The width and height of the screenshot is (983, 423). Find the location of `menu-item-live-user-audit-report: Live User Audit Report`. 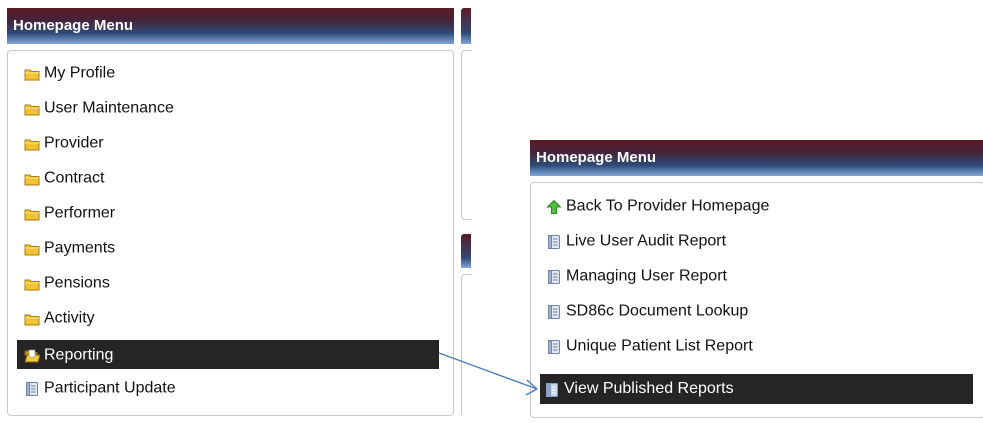

menu-item-live-user-audit-report: Live User Audit Report is located at coordinates (756, 240).